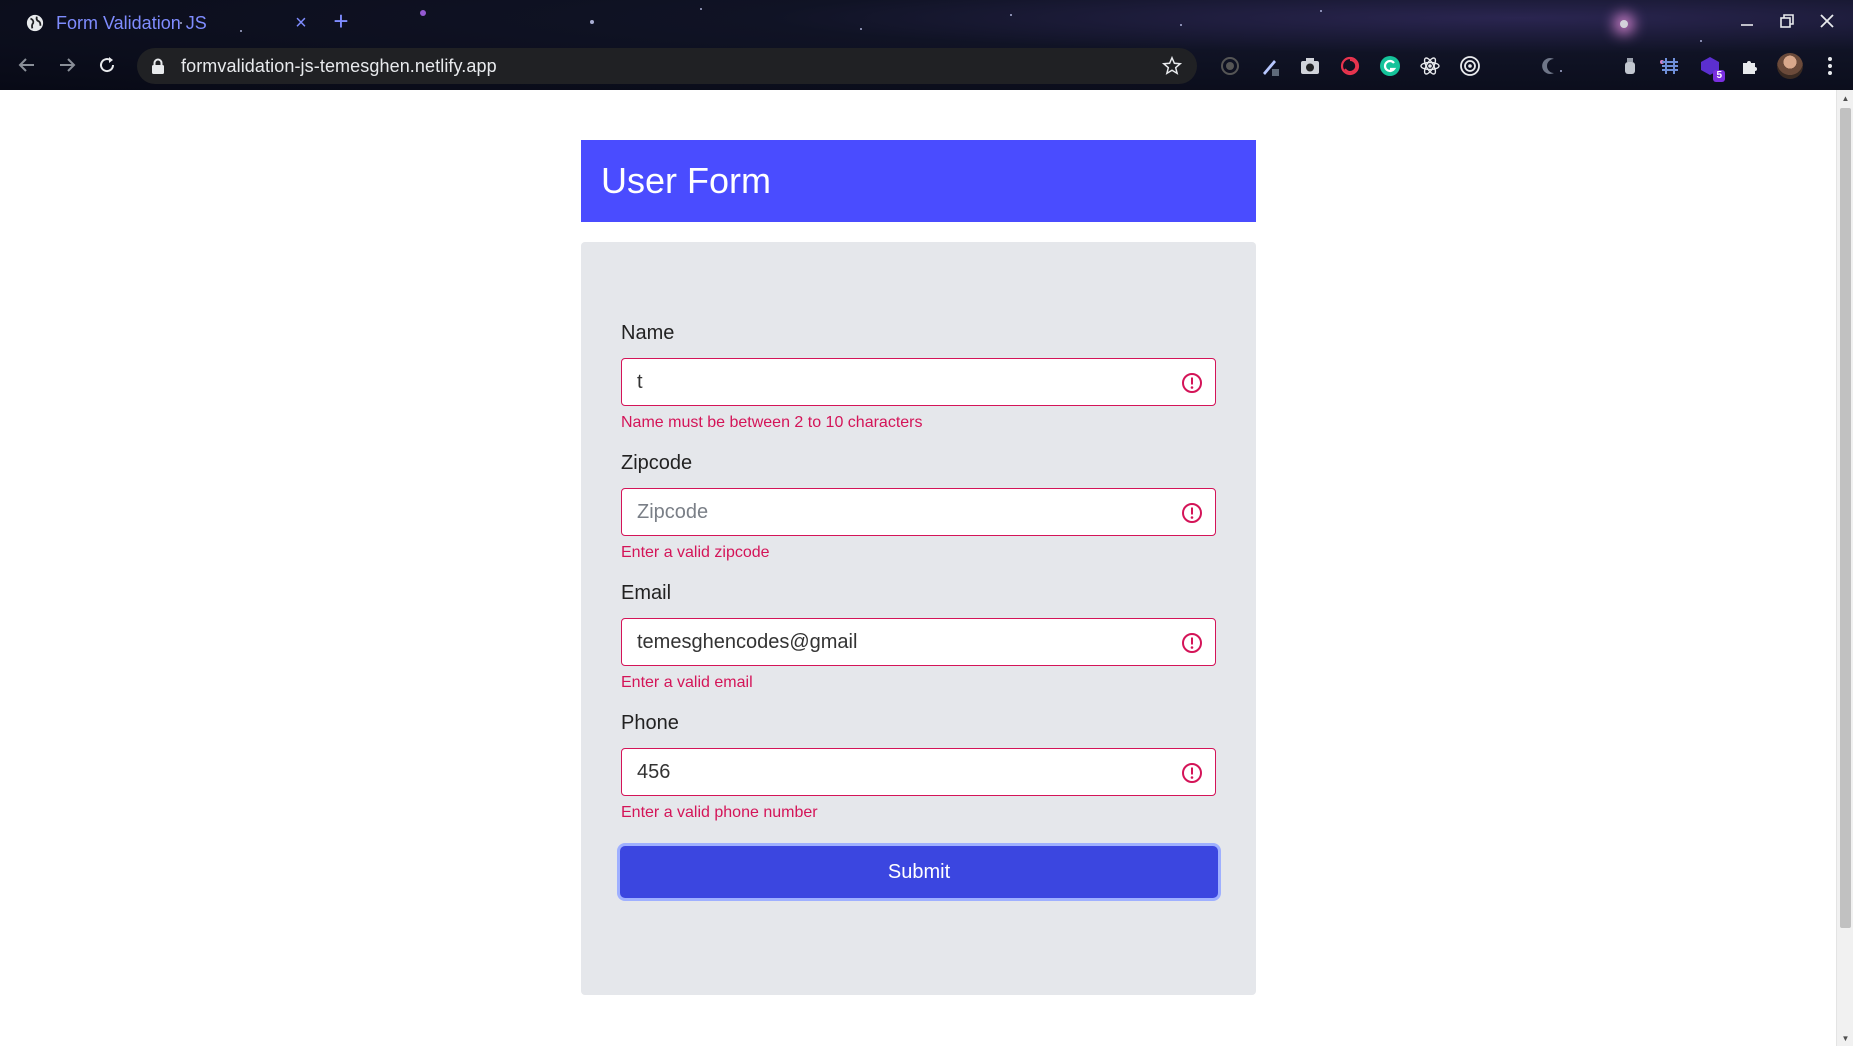 This screenshot has width=1853, height=1046. Describe the element at coordinates (772, 422) in the screenshot. I see `name-error-message: Name must be between 2 to 10 characters` at that location.